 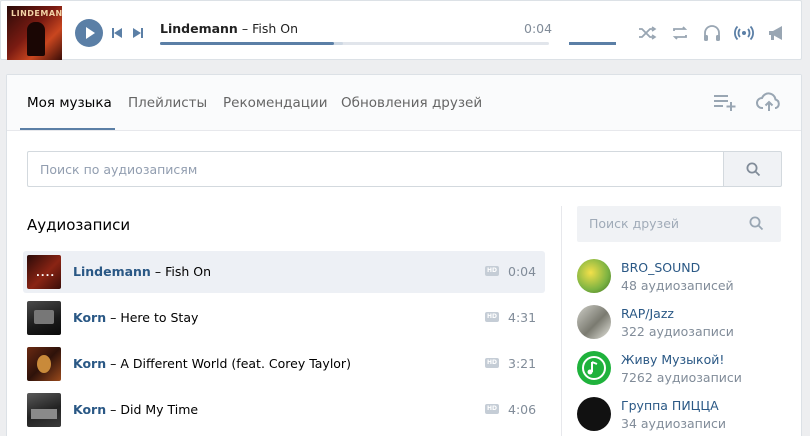 I want to click on group-item: BRO_SOUND 48 аудиозаписей, so click(x=687, y=279).